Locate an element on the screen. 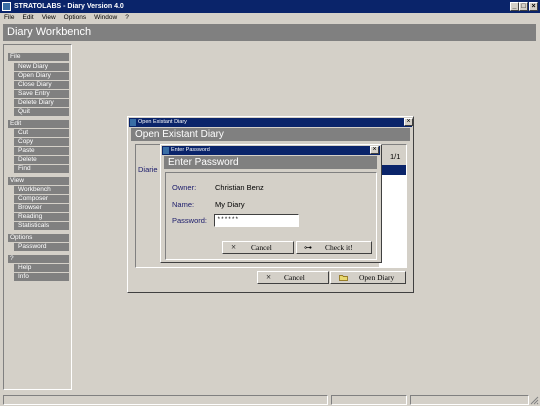 The width and height of the screenshot is (540, 406). open-diary-label: Open Diary is located at coordinates (377, 277).